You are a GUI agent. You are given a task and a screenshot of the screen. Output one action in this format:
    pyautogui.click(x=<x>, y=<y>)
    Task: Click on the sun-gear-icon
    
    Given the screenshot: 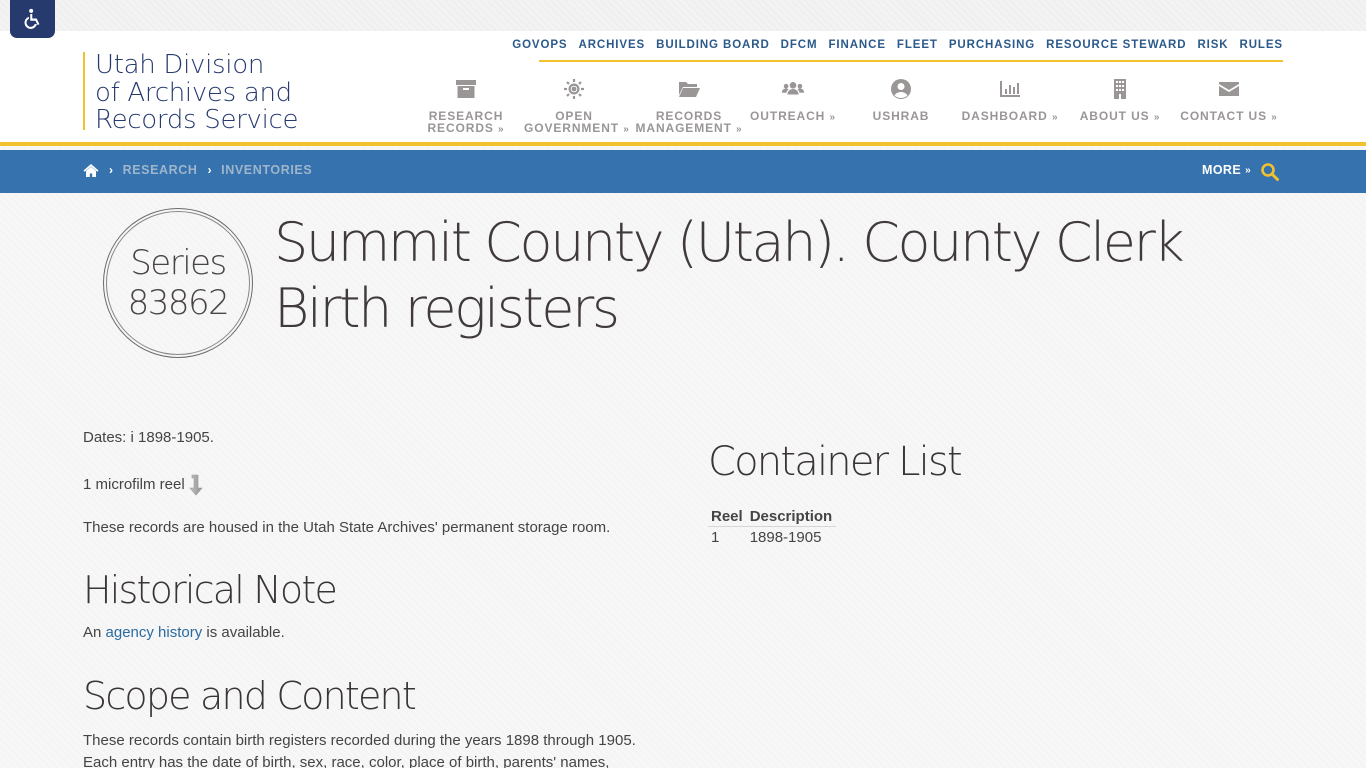 What is the action you would take?
    pyautogui.click(x=574, y=89)
    